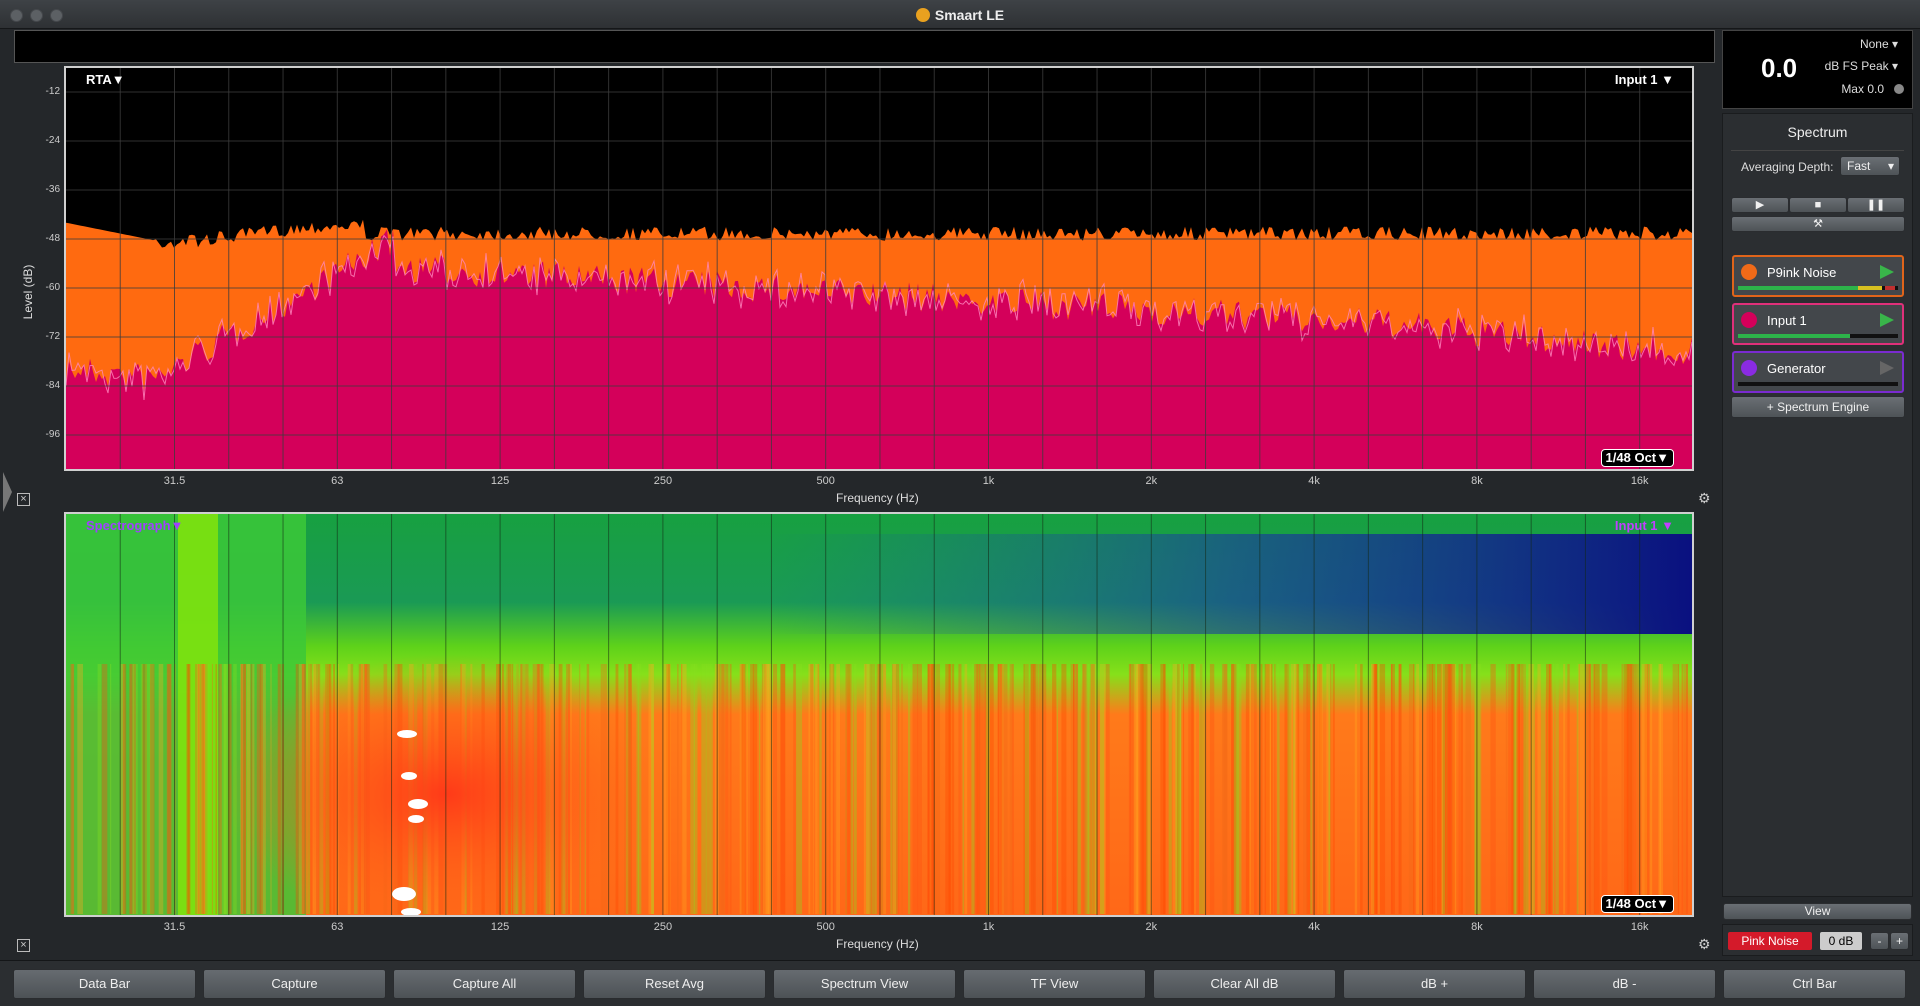 Image resolution: width=1920 pixels, height=1006 pixels. What do you see at coordinates (1818, 407) in the screenshot?
I see `add-spectrum-engine-button: + Spectrum Engine` at bounding box center [1818, 407].